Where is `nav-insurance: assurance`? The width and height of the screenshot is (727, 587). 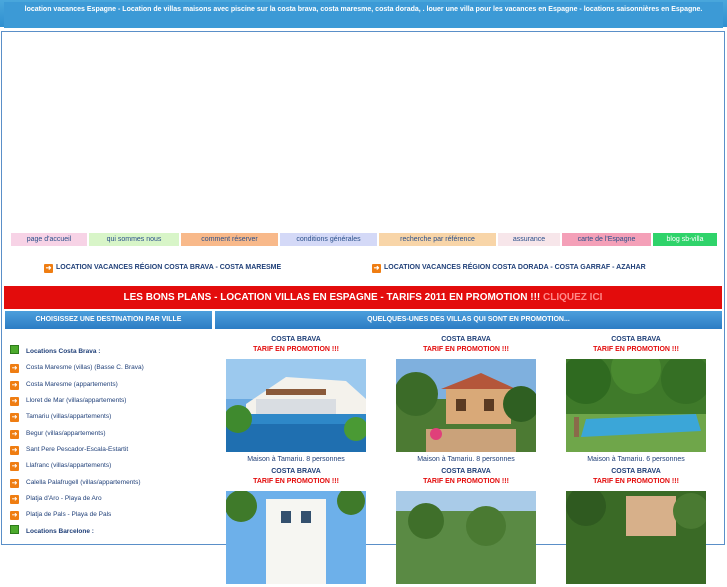 nav-insurance: assurance is located at coordinates (529, 239).